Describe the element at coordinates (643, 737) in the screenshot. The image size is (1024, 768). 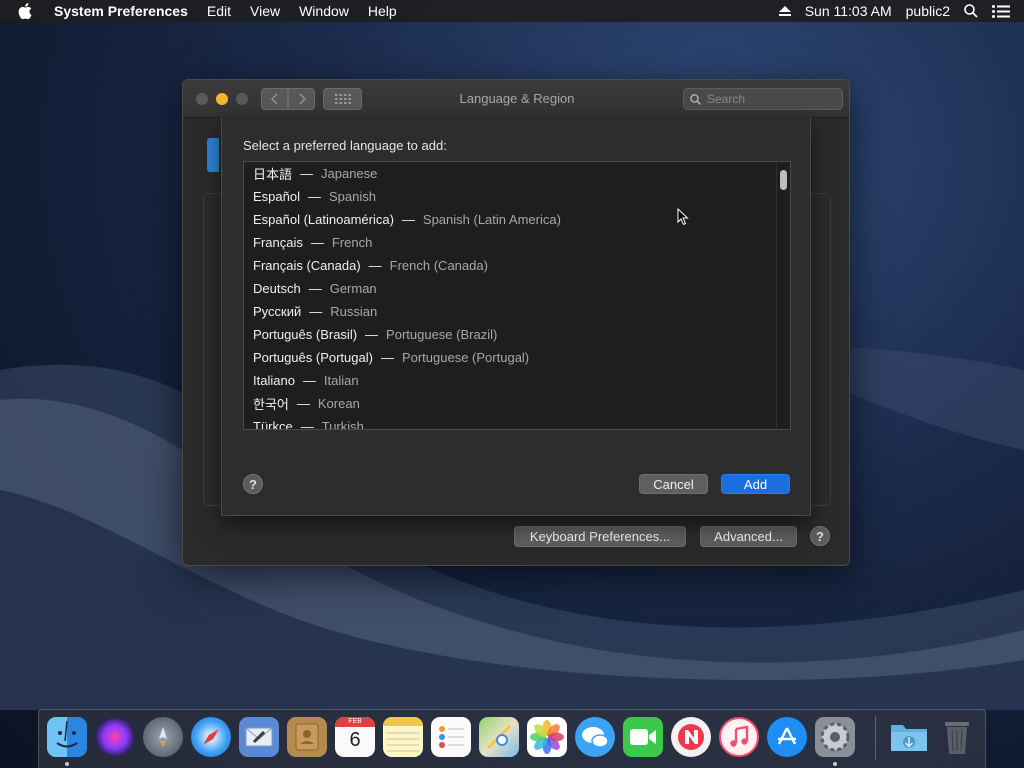
I see `facetime-icon` at that location.